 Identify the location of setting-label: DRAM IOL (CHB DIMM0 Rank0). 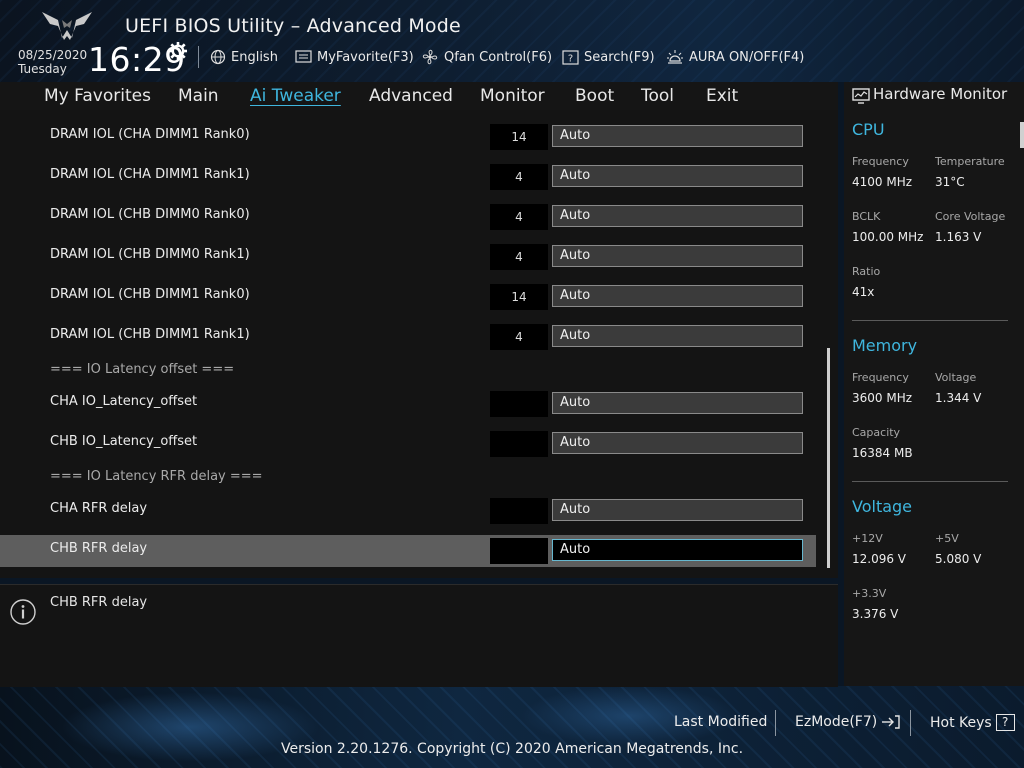
(150, 214).